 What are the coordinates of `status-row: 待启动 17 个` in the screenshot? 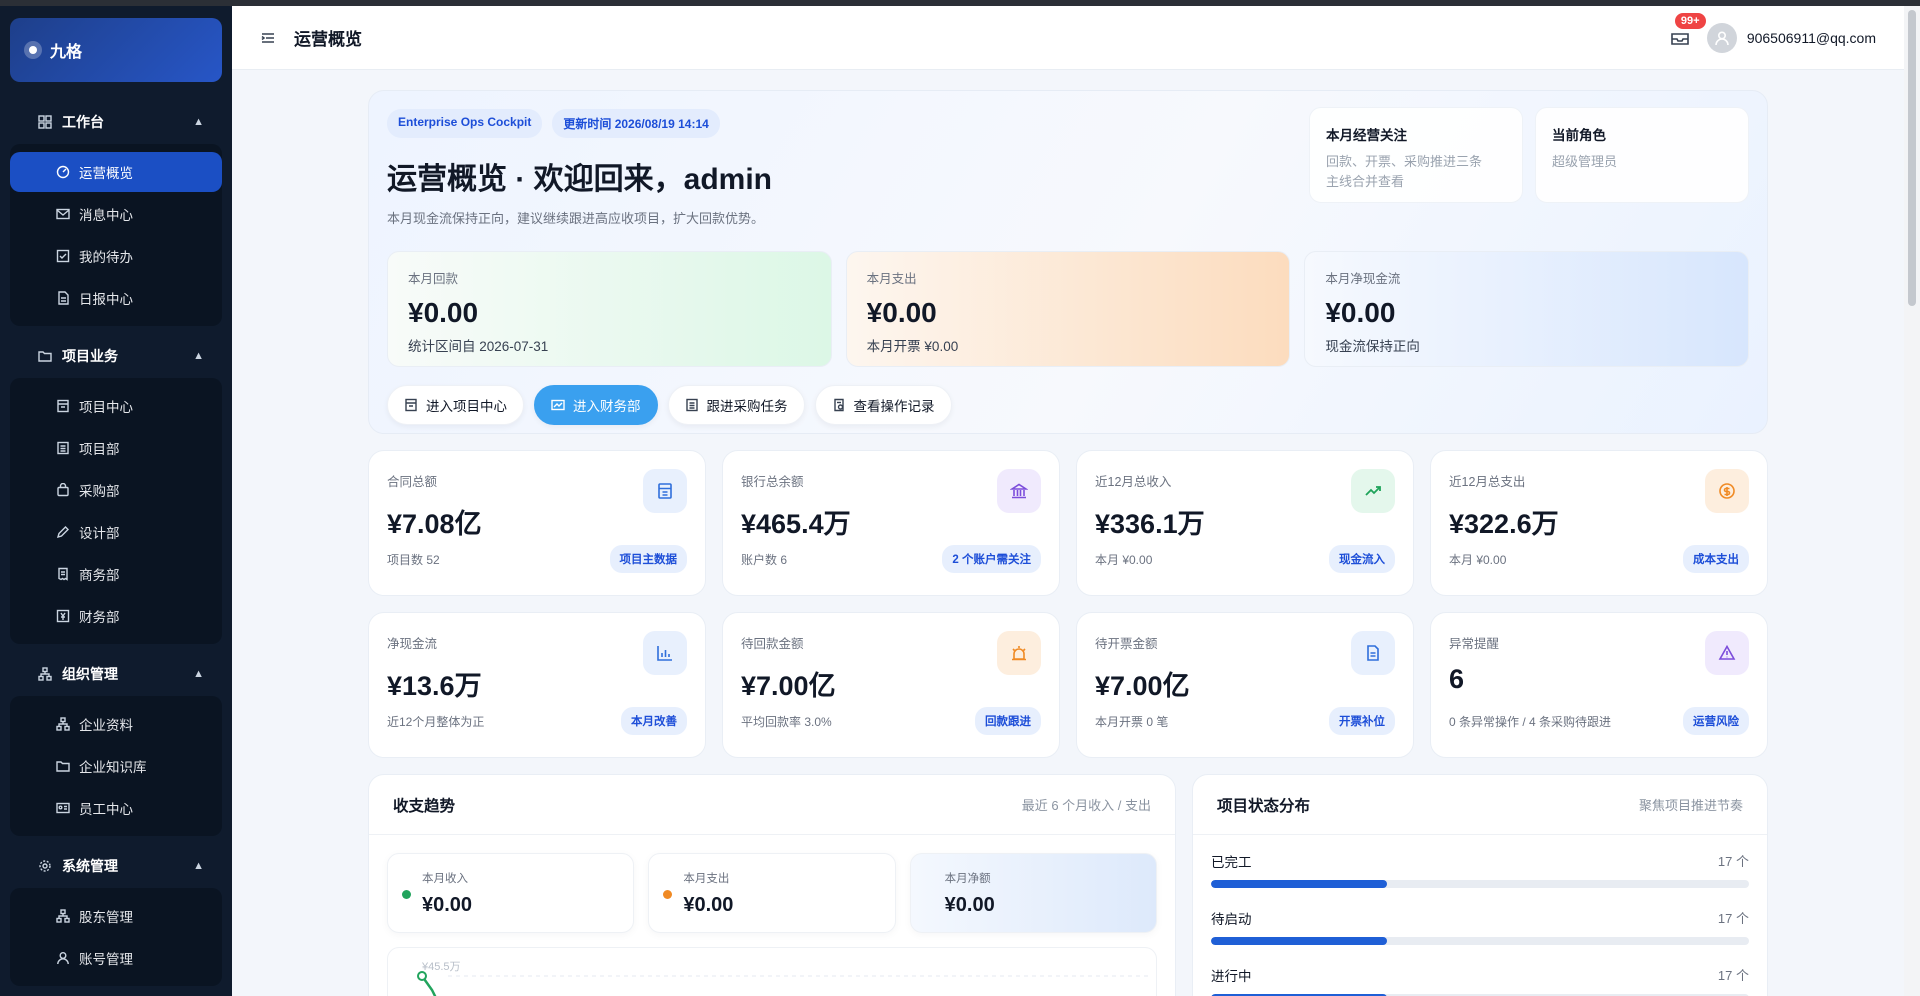 It's located at (1480, 926).